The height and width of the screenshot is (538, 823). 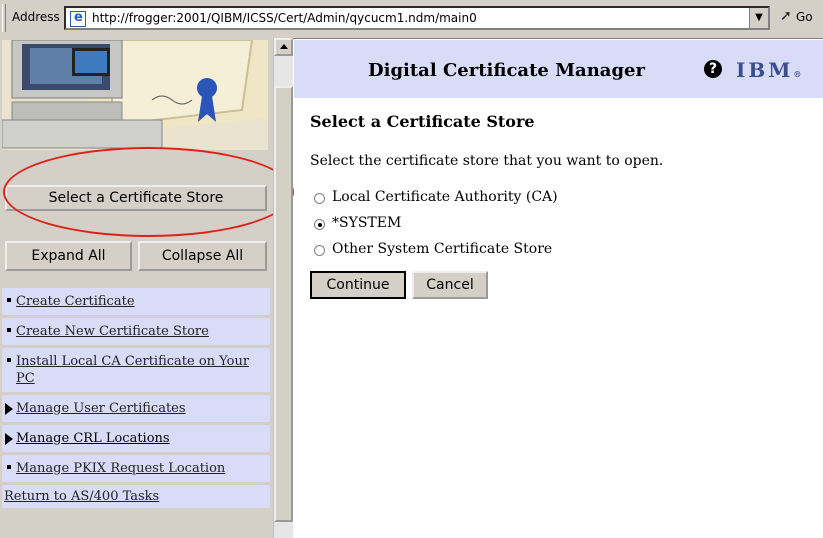 What do you see at coordinates (132, 370) in the screenshot?
I see `nav-item-label: Install Local CA Certificate on Your PC` at bounding box center [132, 370].